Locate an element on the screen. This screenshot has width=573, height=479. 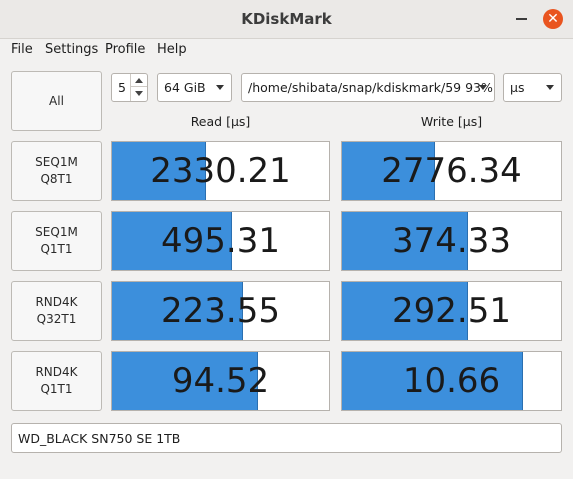
read-value: 2330.21 is located at coordinates (220, 171).